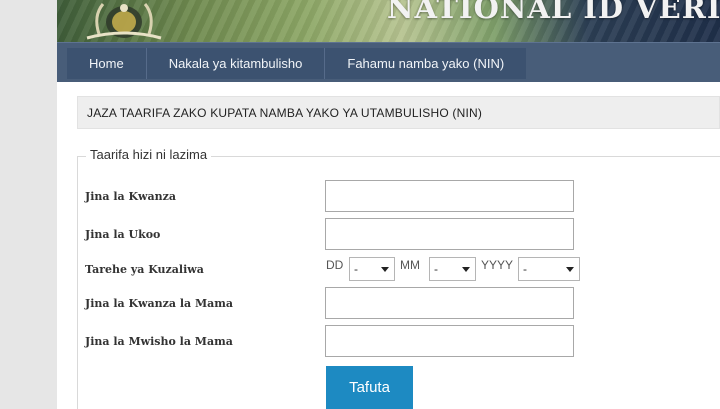 The height and width of the screenshot is (409, 720). Describe the element at coordinates (124, 21) in the screenshot. I see `coat-of-arms-icon` at that location.